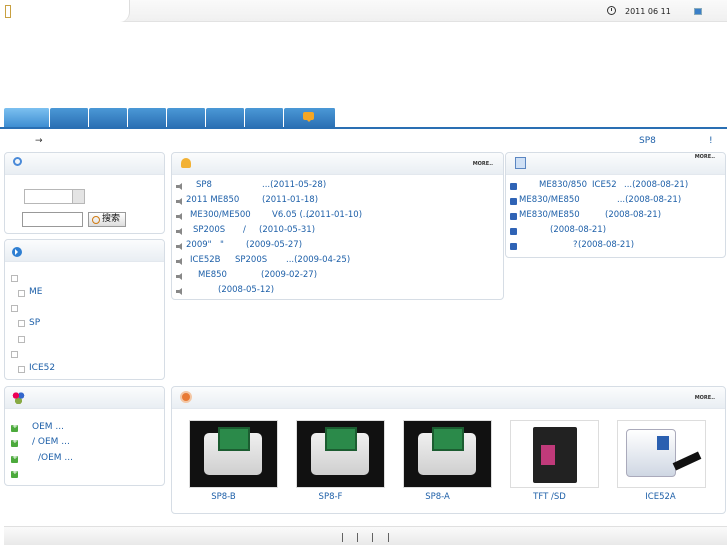  Describe the element at coordinates (34, 323) in the screenshot. I see `category-item: SP` at that location.